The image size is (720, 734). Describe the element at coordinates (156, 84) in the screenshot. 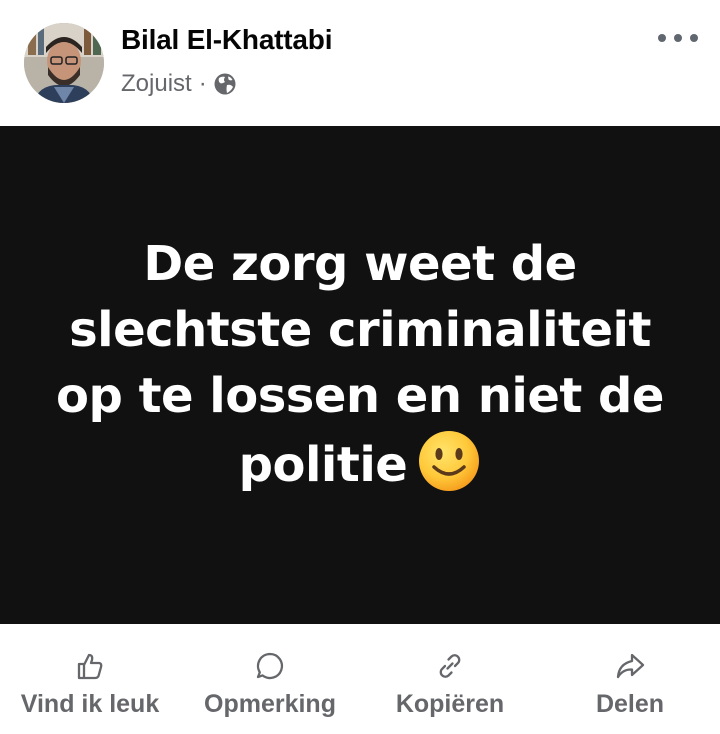

I see `post-timestamp: Zojuist` at that location.